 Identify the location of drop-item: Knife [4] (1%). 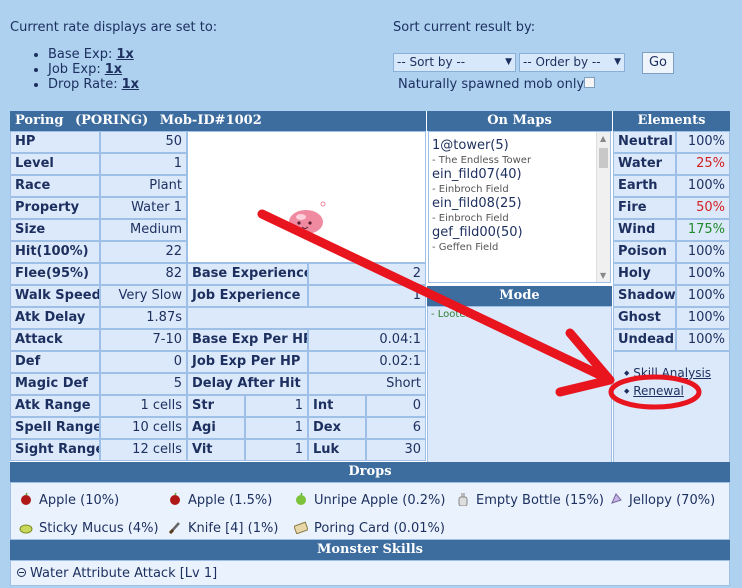
(223, 528).